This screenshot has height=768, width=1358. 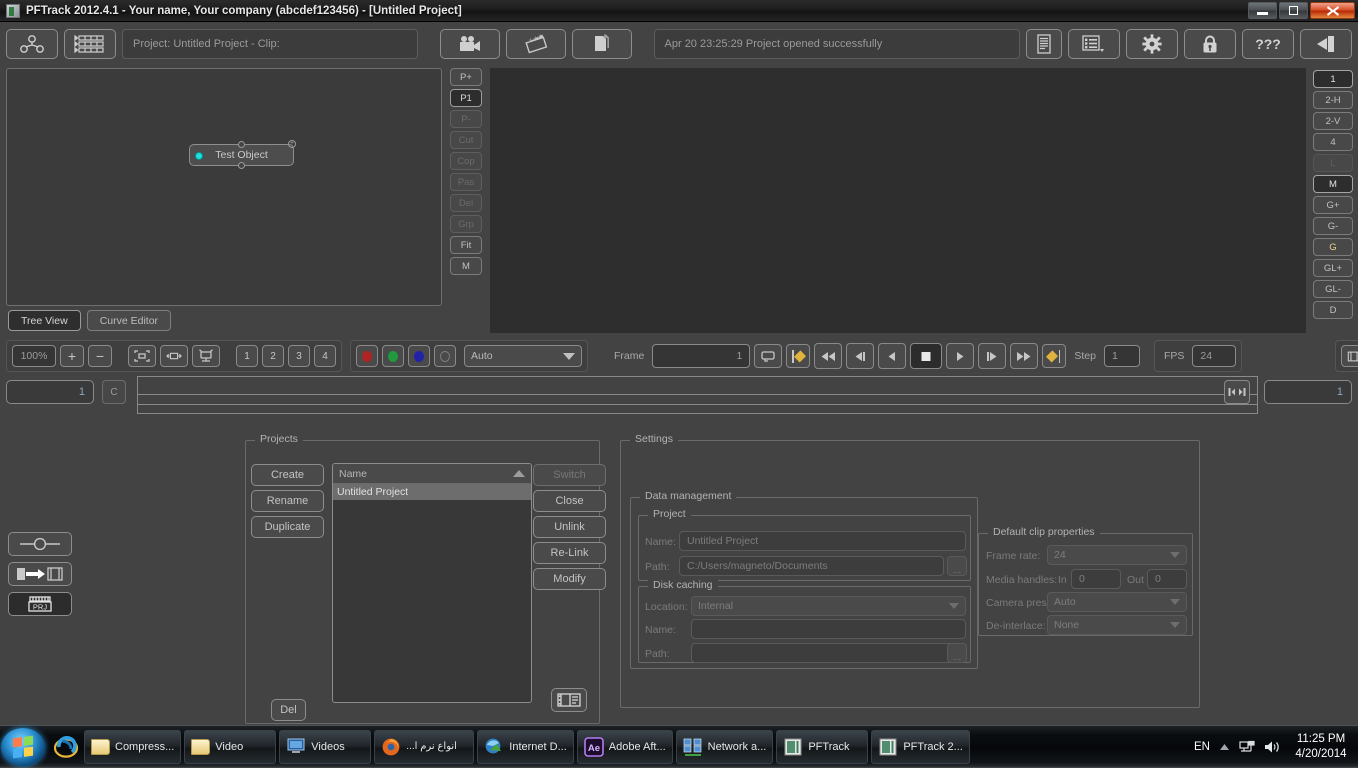 What do you see at coordinates (992, 356) in the screenshot?
I see `step-forward-icon` at bounding box center [992, 356].